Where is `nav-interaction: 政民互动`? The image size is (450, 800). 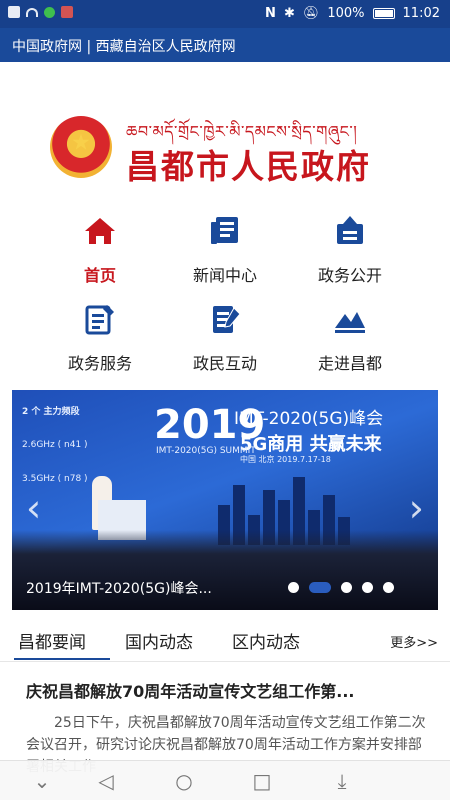
nav-interaction: 政民互动 is located at coordinates (225, 341).